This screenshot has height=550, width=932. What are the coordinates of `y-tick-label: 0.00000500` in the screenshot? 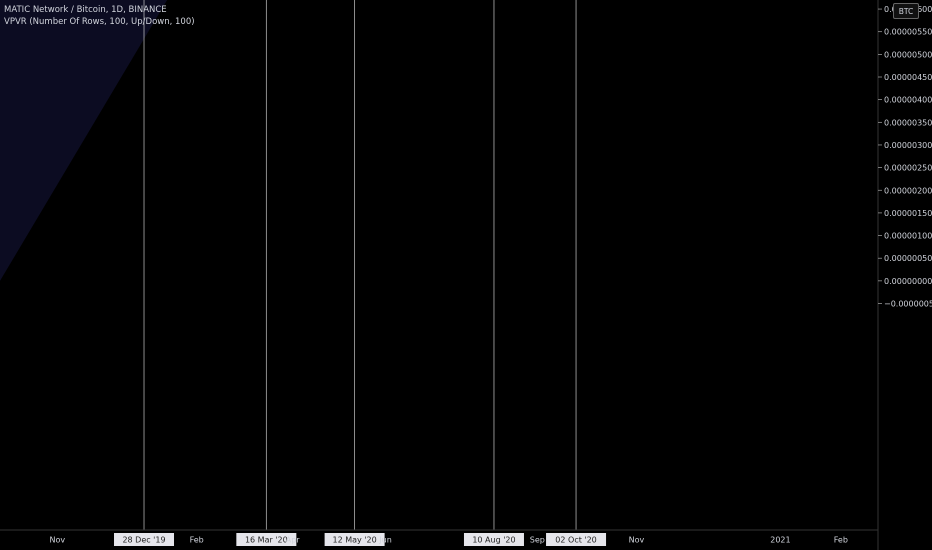 It's located at (908, 54).